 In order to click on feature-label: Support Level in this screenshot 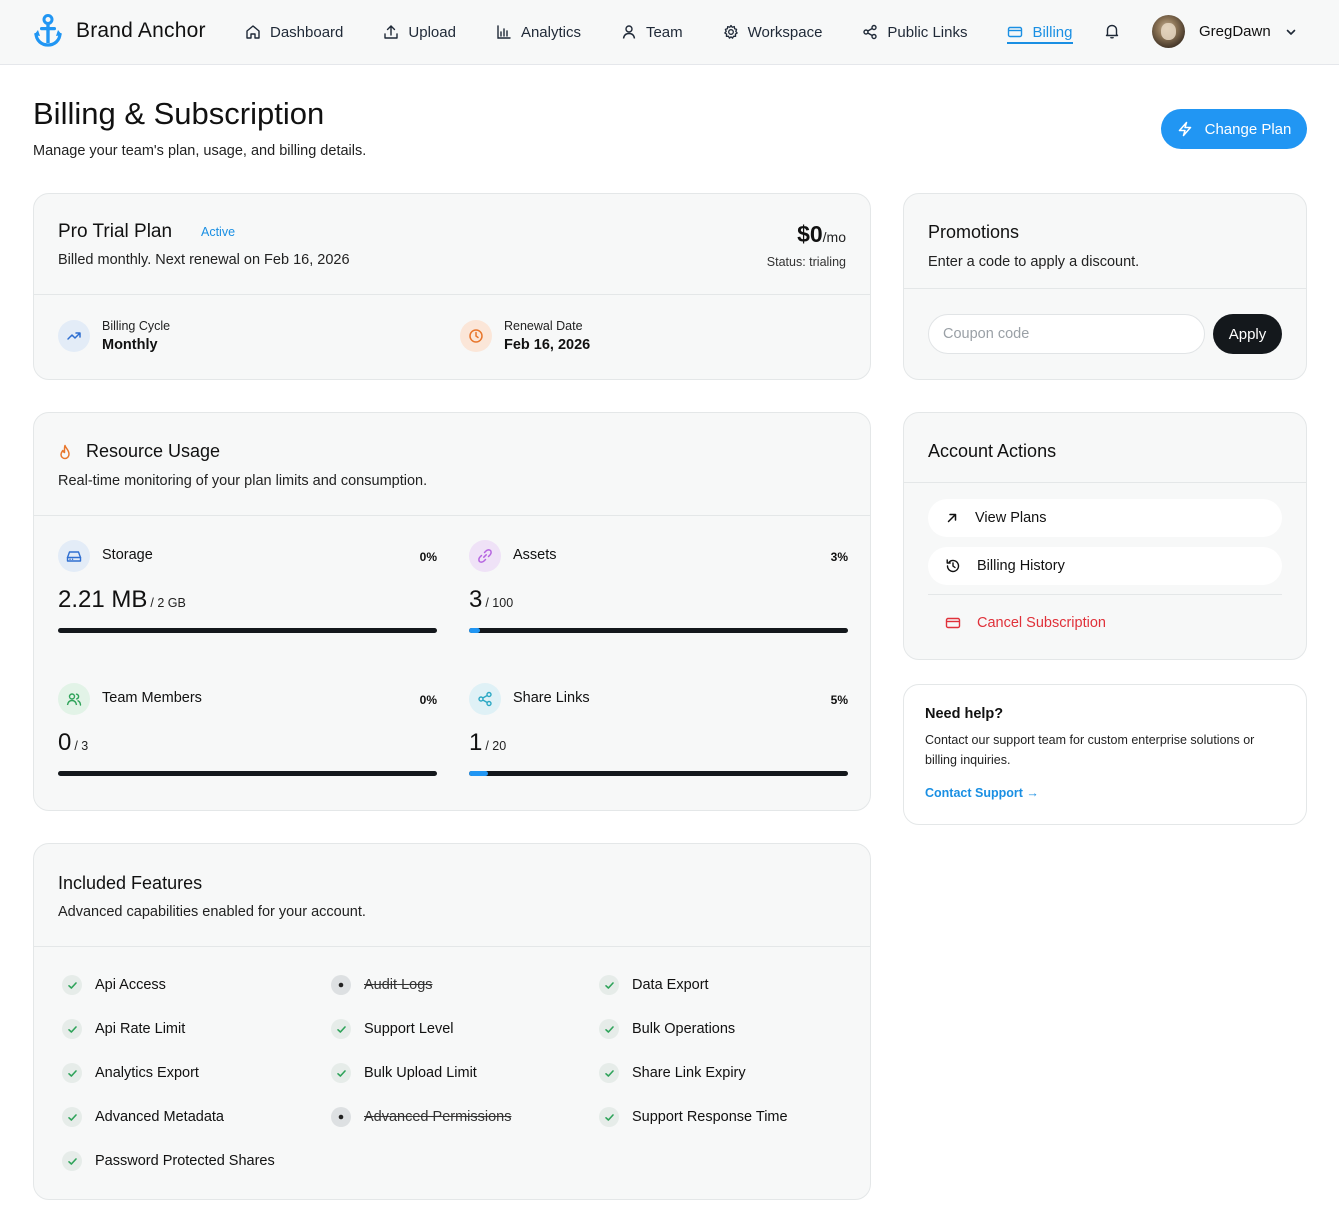, I will do `click(409, 1029)`.